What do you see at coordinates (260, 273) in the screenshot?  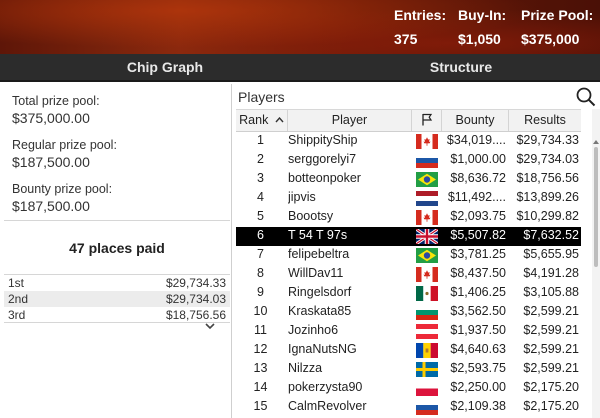 I see `rank-cell: 8` at bounding box center [260, 273].